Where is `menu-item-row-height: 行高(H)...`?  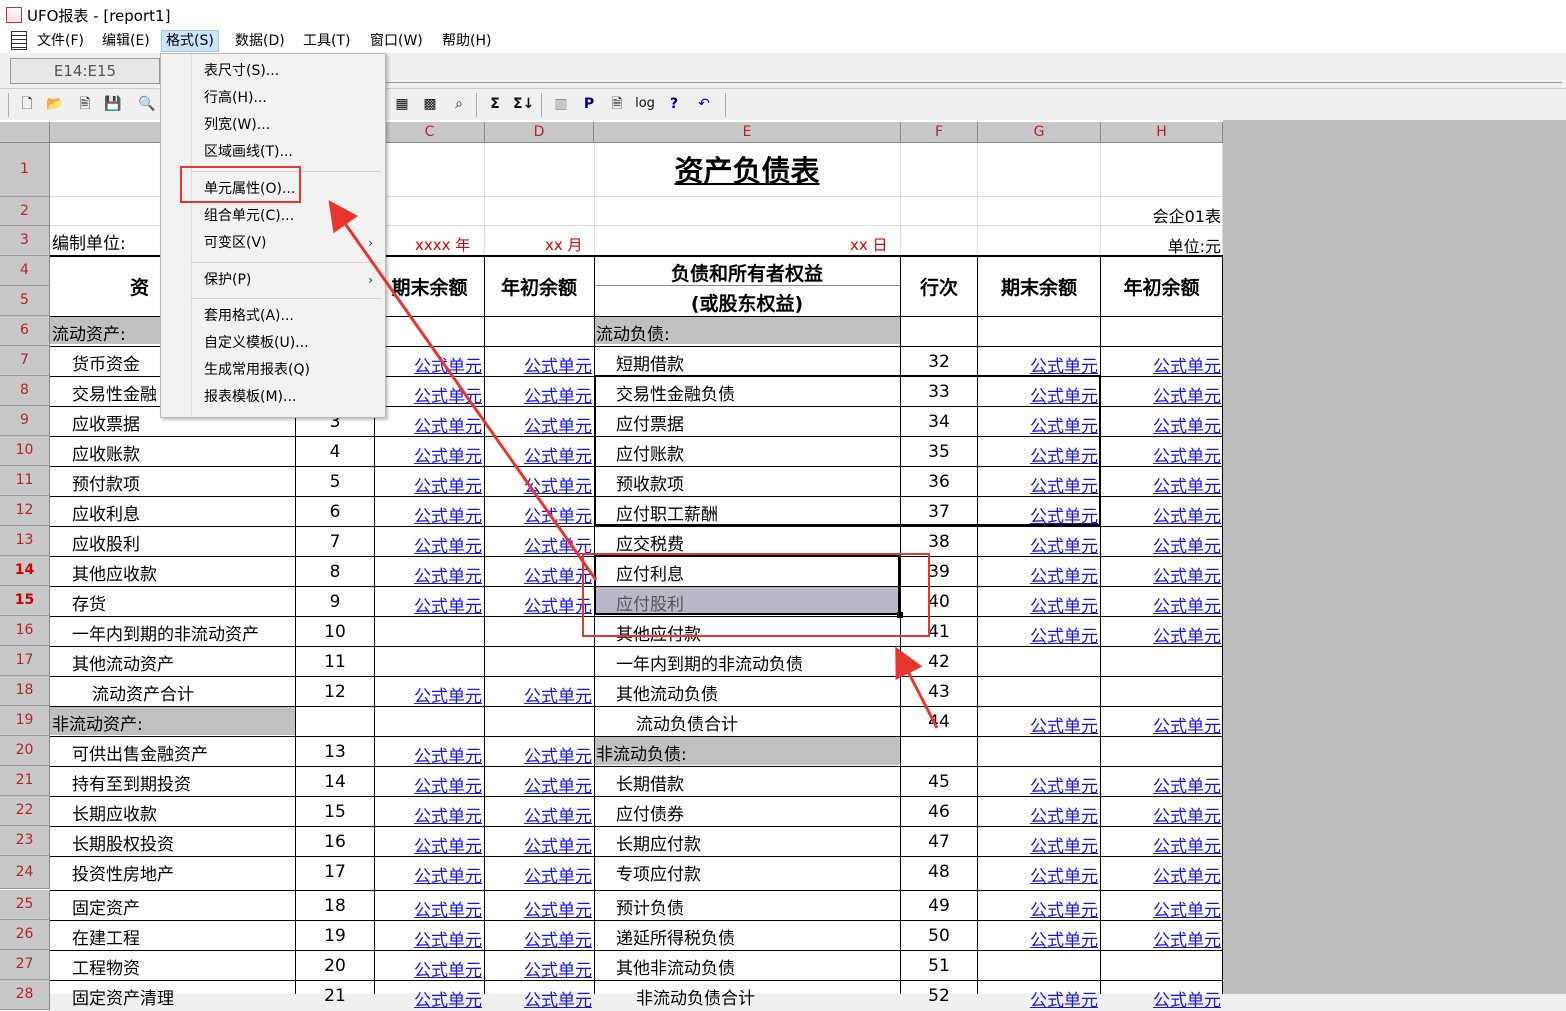
menu-item-row-height: 行高(H)... is located at coordinates (235, 98).